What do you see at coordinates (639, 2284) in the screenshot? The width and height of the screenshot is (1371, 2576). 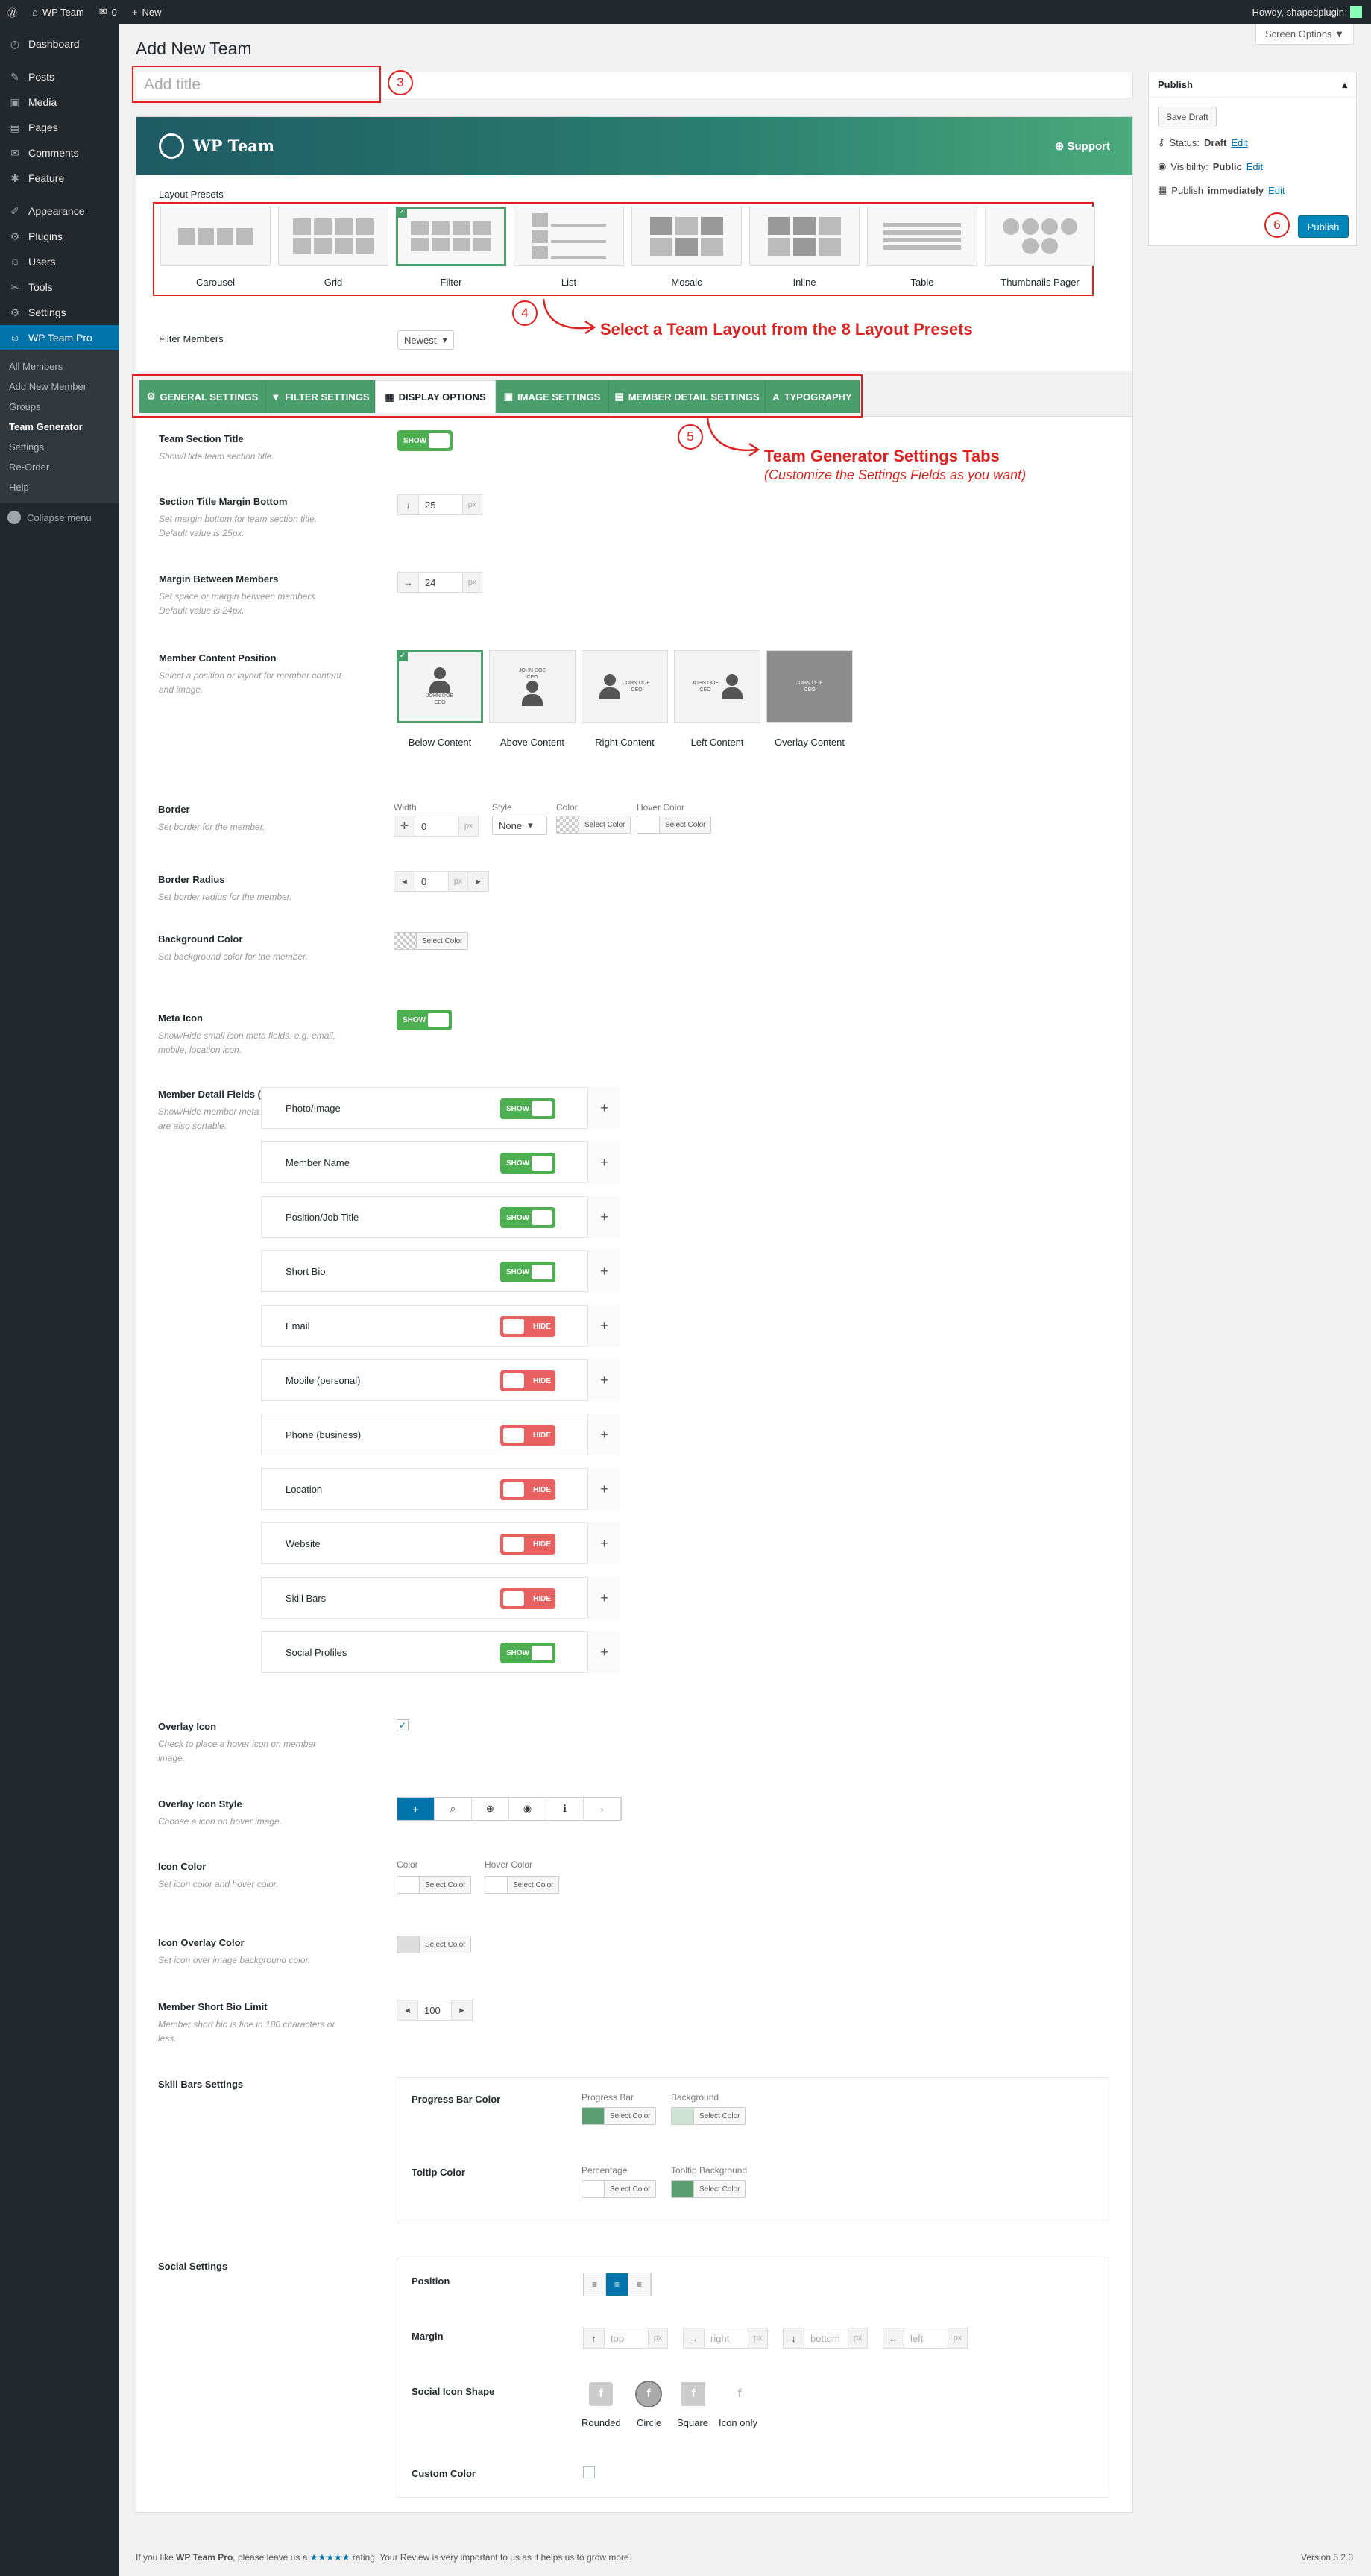 I see `align-right-icon: ≡` at bounding box center [639, 2284].